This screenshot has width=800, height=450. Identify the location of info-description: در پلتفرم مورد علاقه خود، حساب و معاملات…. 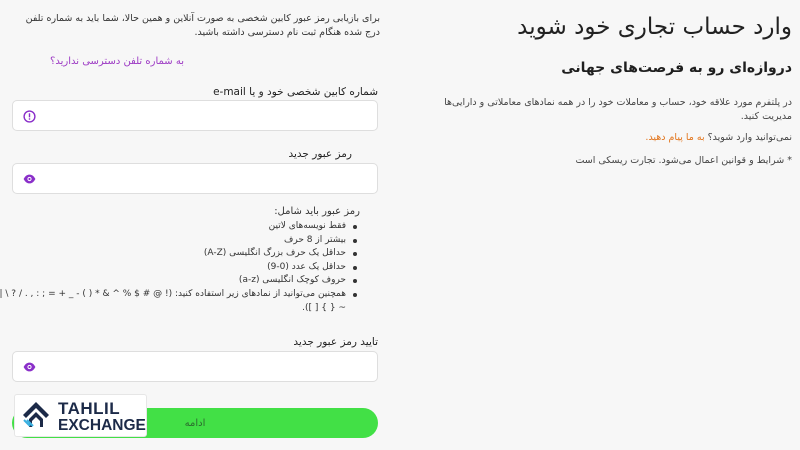
(618, 109).